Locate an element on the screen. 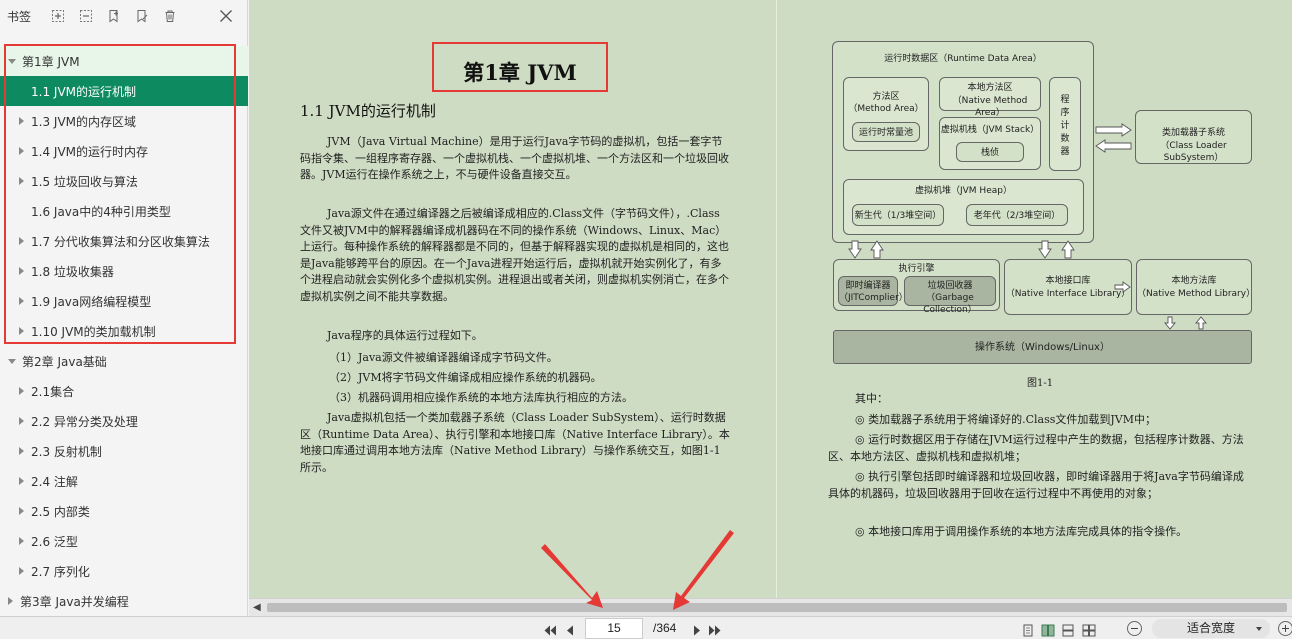 Image resolution: width=1292 pixels, height=639 pixels. bookmark-item: 1.10 JVM的类加载机制 is located at coordinates (124, 331).